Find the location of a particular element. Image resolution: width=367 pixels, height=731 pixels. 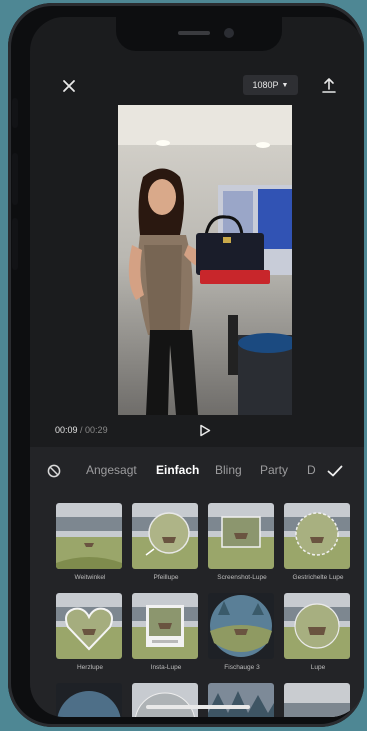

effect-label: Gestrichelte Lupe is located at coordinates (318, 577).